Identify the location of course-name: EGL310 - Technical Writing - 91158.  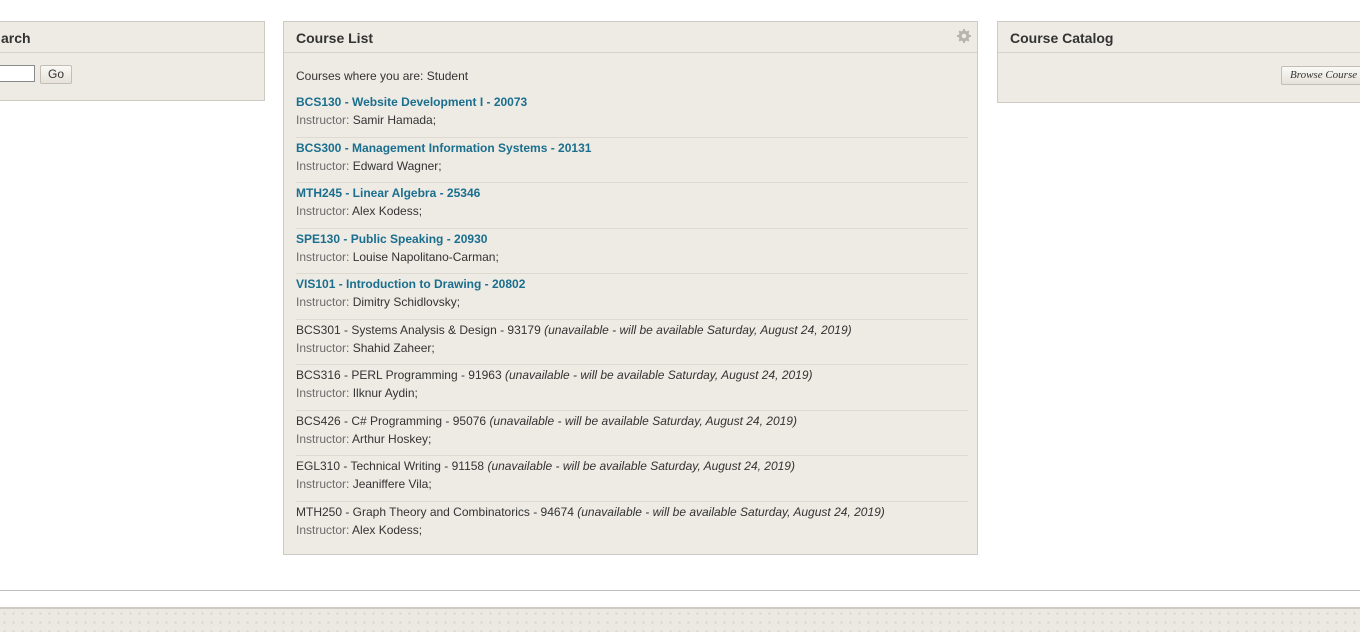
(390, 466).